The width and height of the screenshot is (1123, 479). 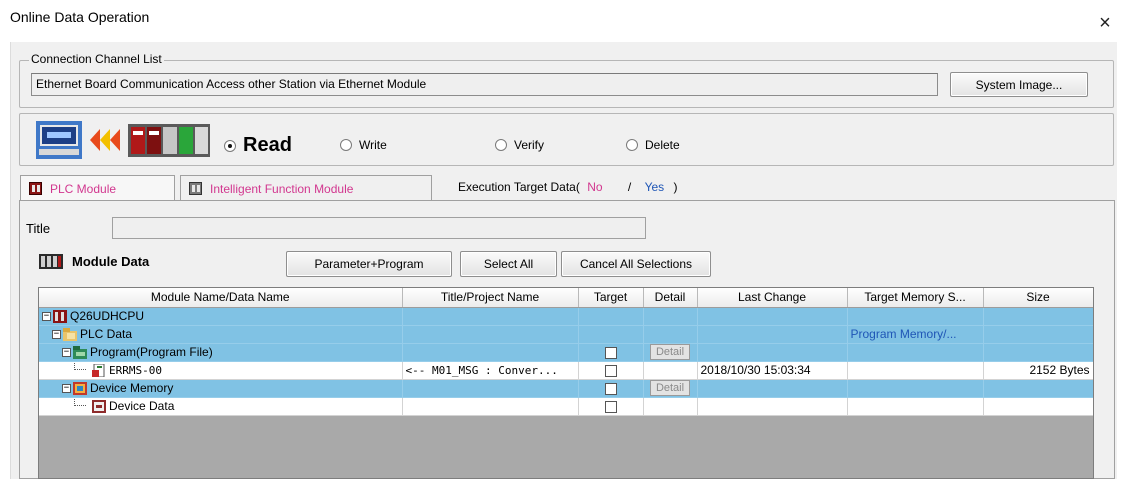 I want to click on title-input, so click(x=379, y=228).